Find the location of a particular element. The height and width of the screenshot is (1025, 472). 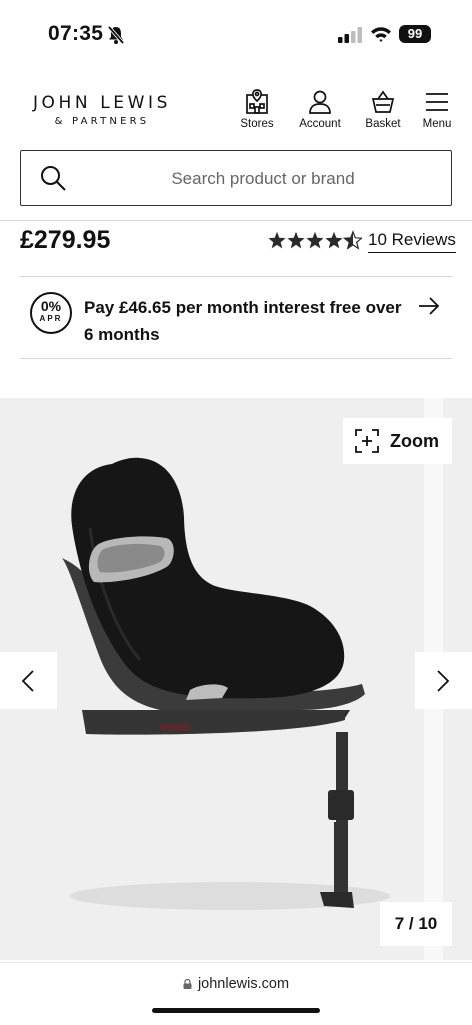

nav-basket: Basket is located at coordinates (383, 109).